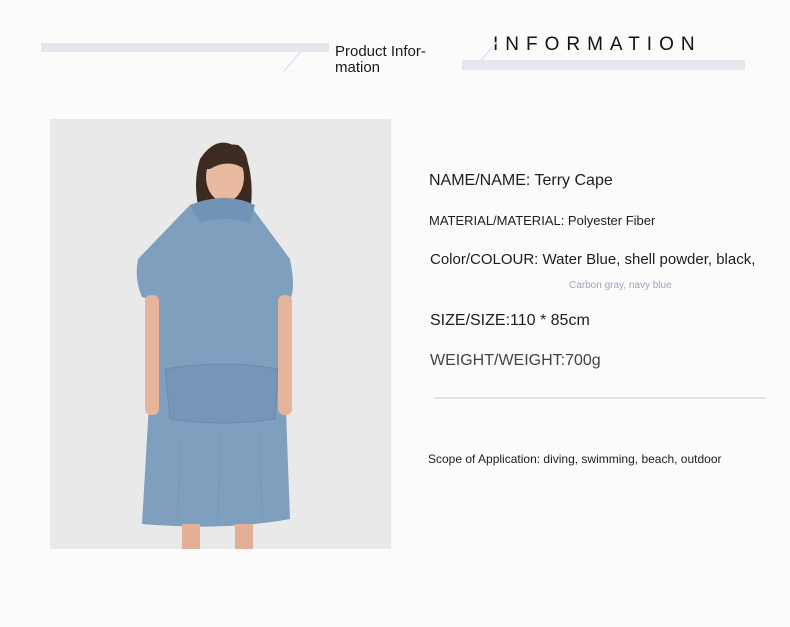  What do you see at coordinates (542, 220) in the screenshot?
I see `product-material: MATERIAL/MATERIAL: Polyester Fiber` at bounding box center [542, 220].